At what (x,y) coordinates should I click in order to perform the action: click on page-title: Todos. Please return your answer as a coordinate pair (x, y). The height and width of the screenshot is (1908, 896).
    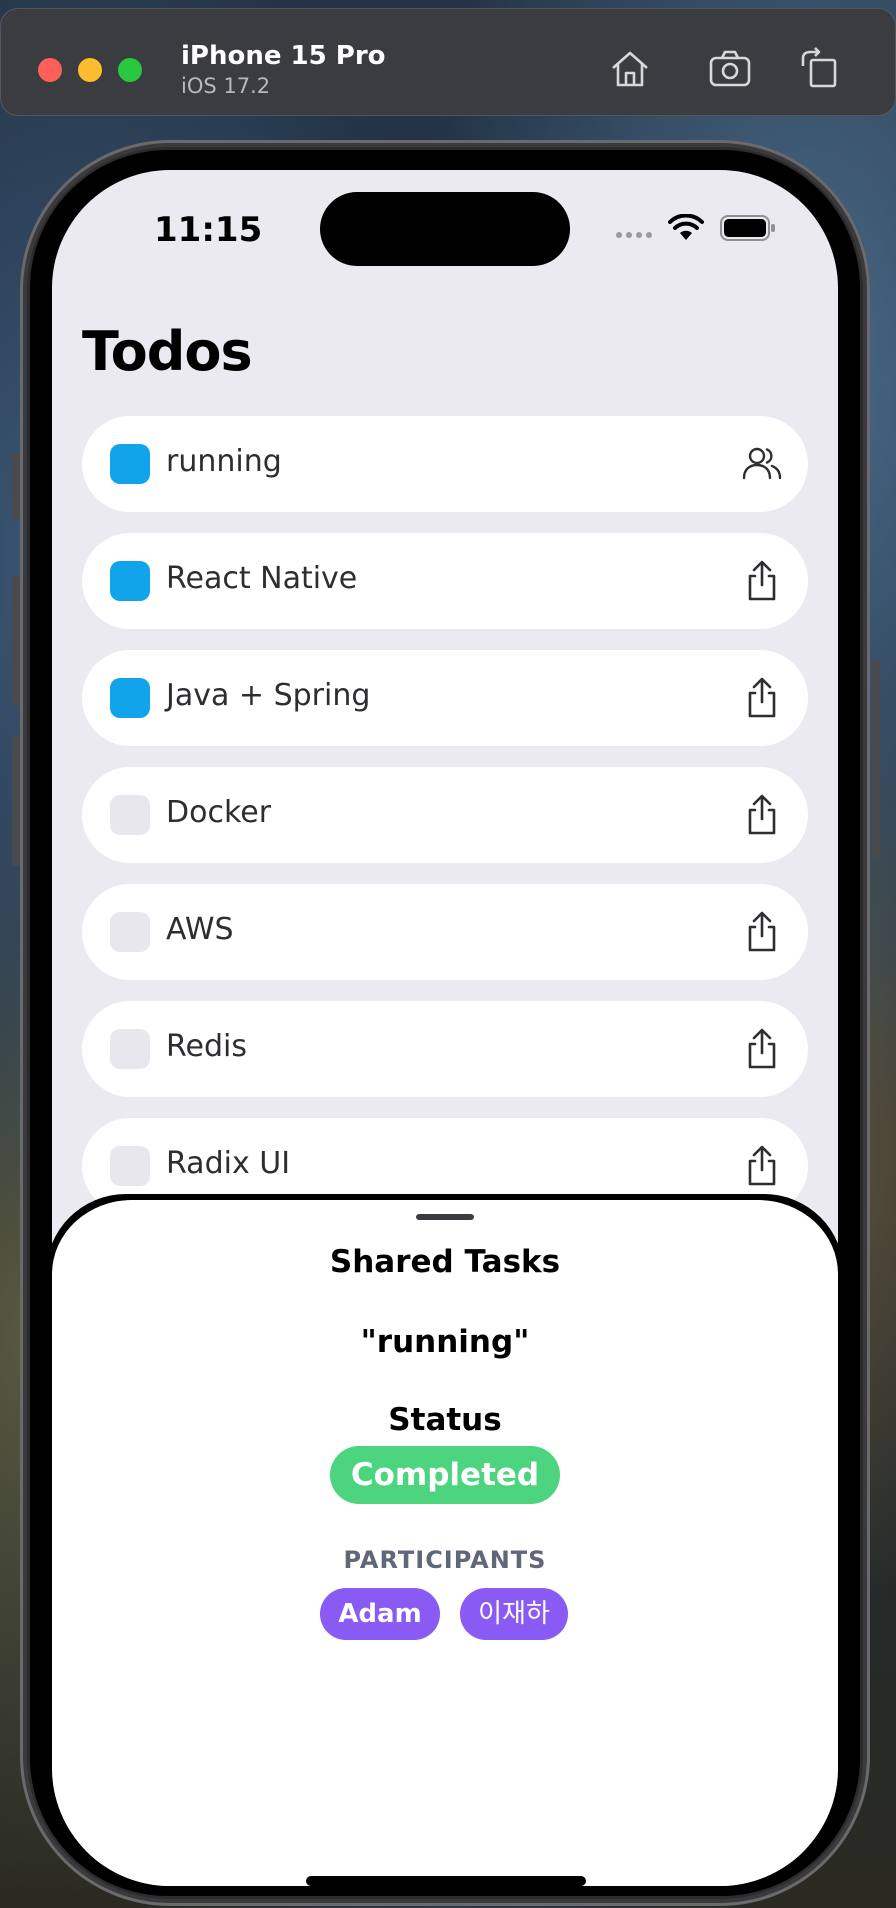
    Looking at the image, I should click on (167, 351).